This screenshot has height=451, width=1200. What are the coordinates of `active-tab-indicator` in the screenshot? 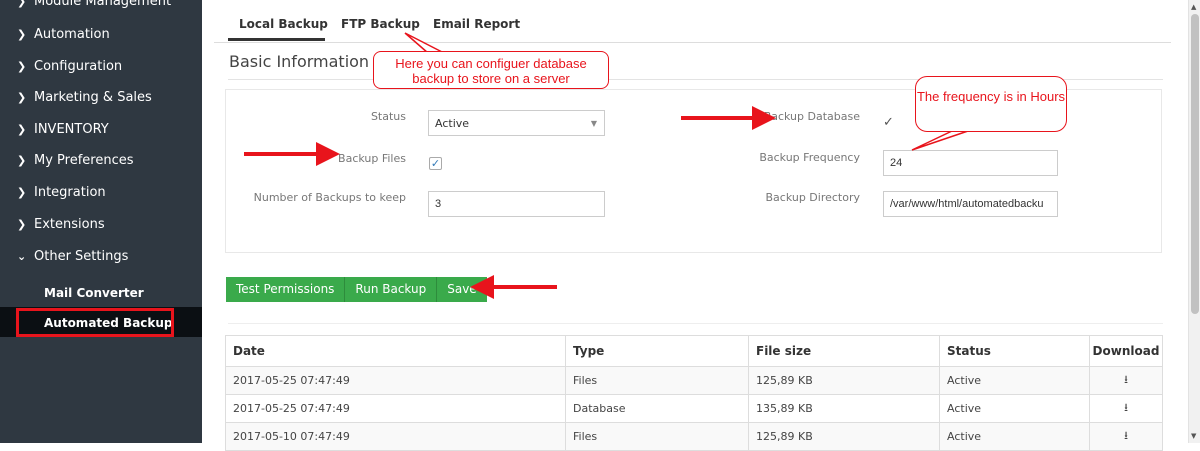 It's located at (276, 39).